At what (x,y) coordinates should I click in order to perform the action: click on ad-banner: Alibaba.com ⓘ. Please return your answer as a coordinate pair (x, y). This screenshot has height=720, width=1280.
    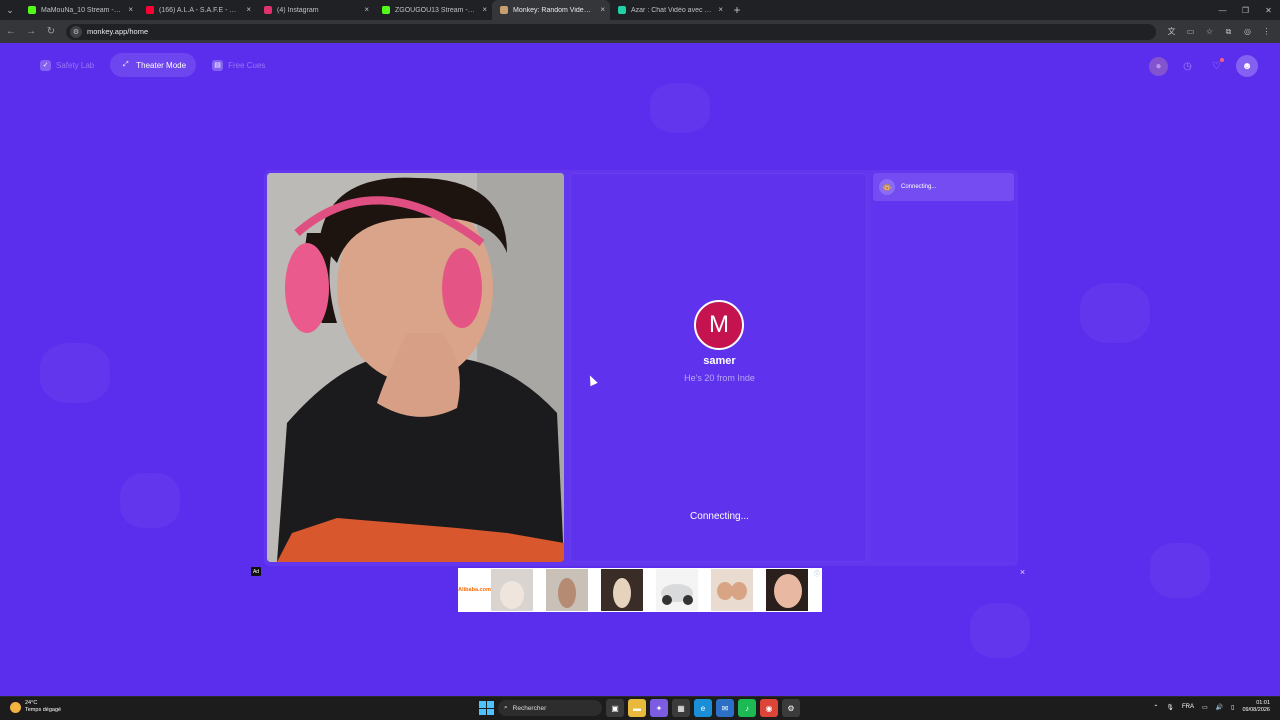
    Looking at the image, I should click on (640, 590).